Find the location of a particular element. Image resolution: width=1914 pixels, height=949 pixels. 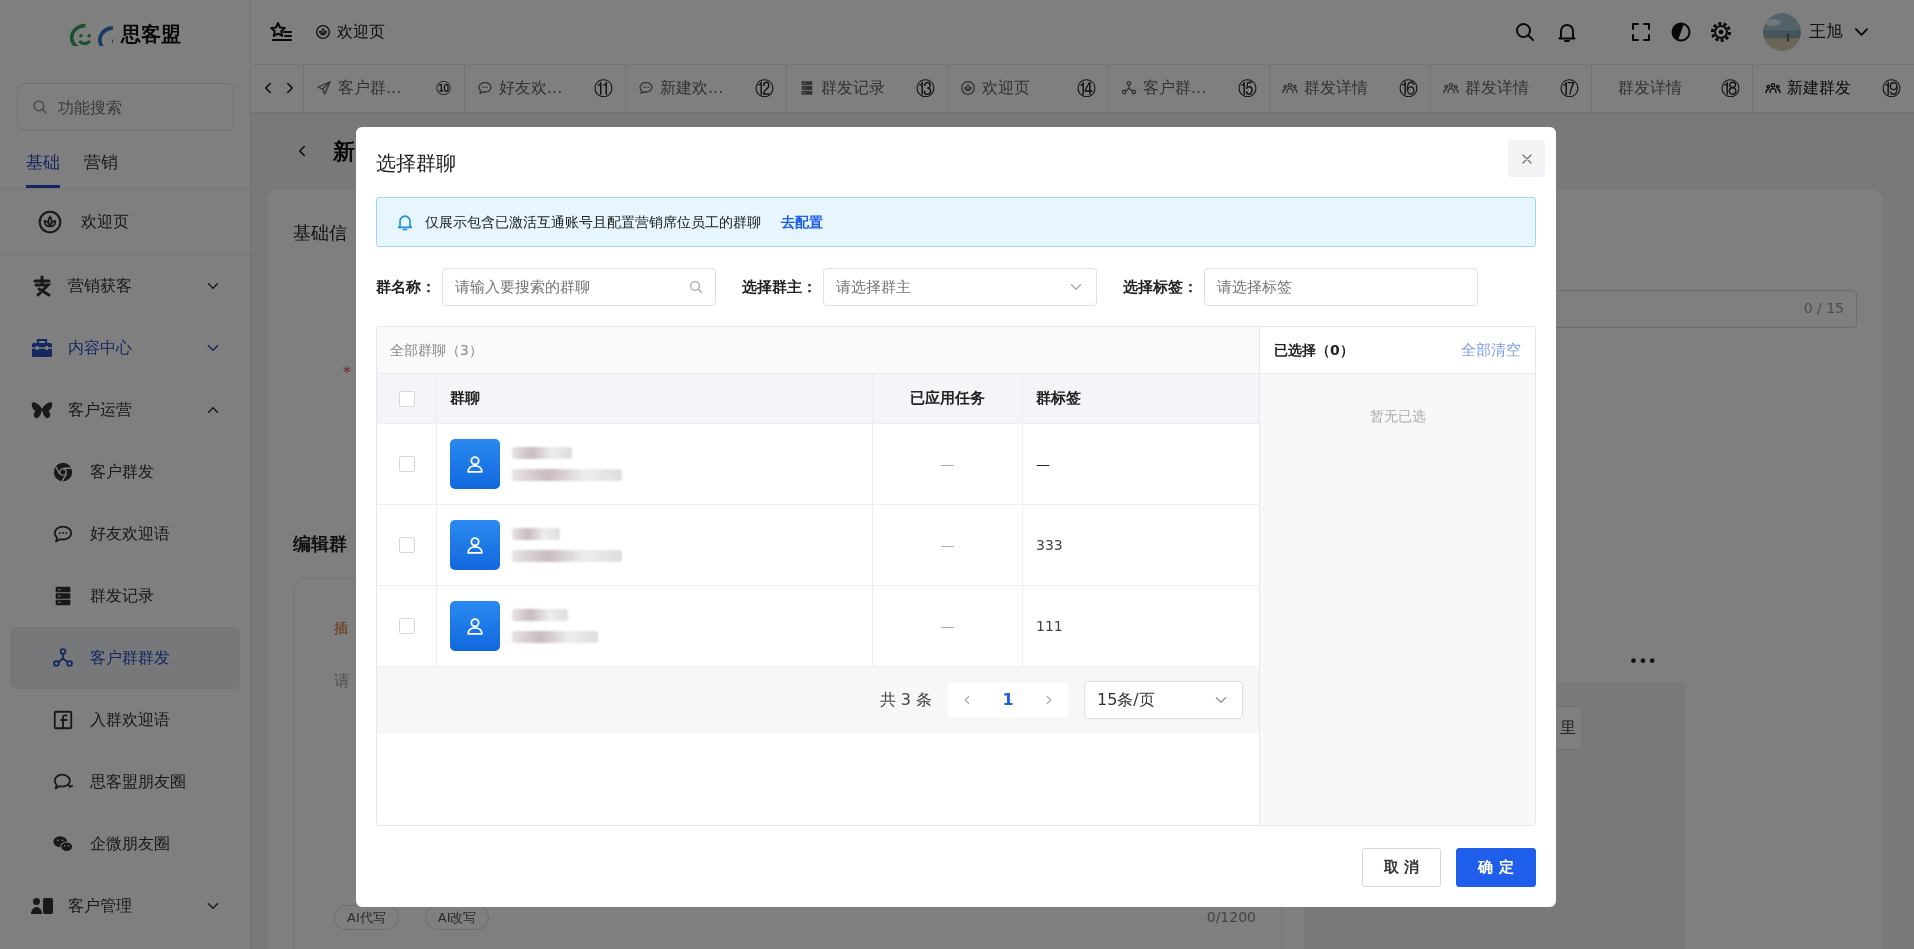

clear-all-link: 全部清空 is located at coordinates (1491, 350).